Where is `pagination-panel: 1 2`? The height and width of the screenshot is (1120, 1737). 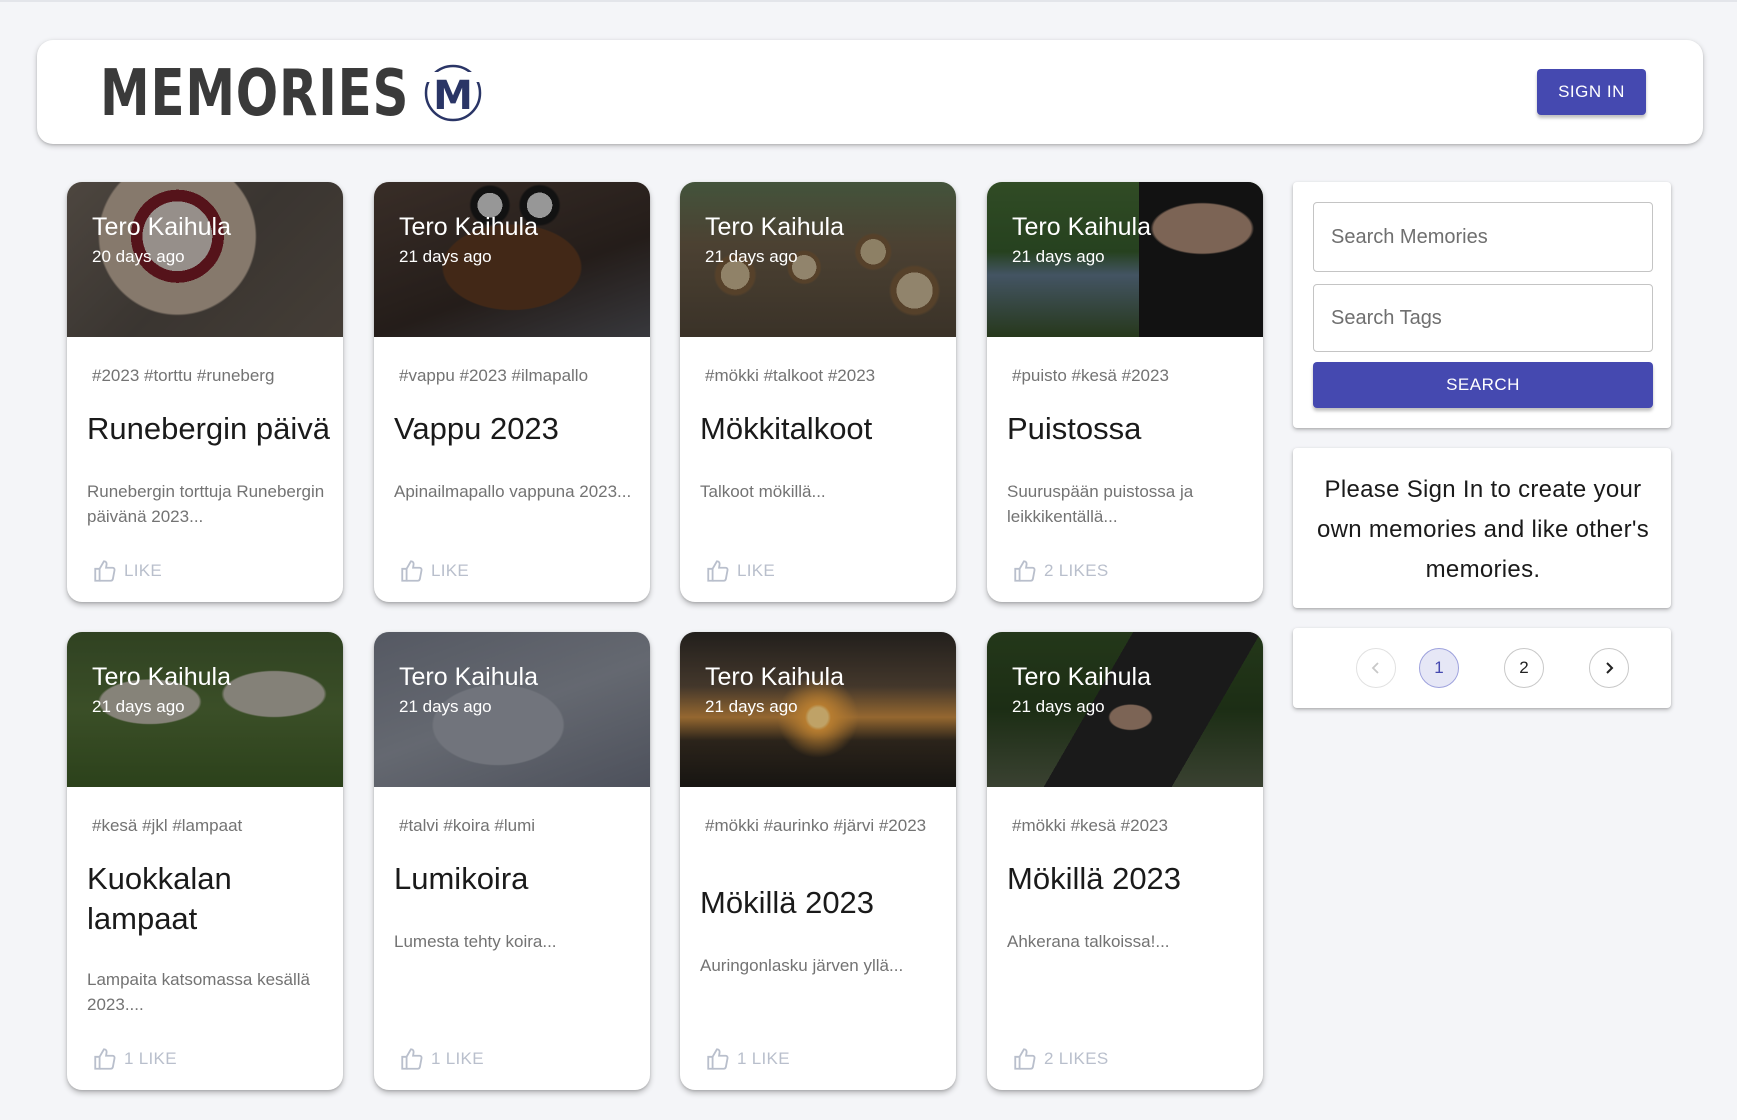 pagination-panel: 1 2 is located at coordinates (1482, 668).